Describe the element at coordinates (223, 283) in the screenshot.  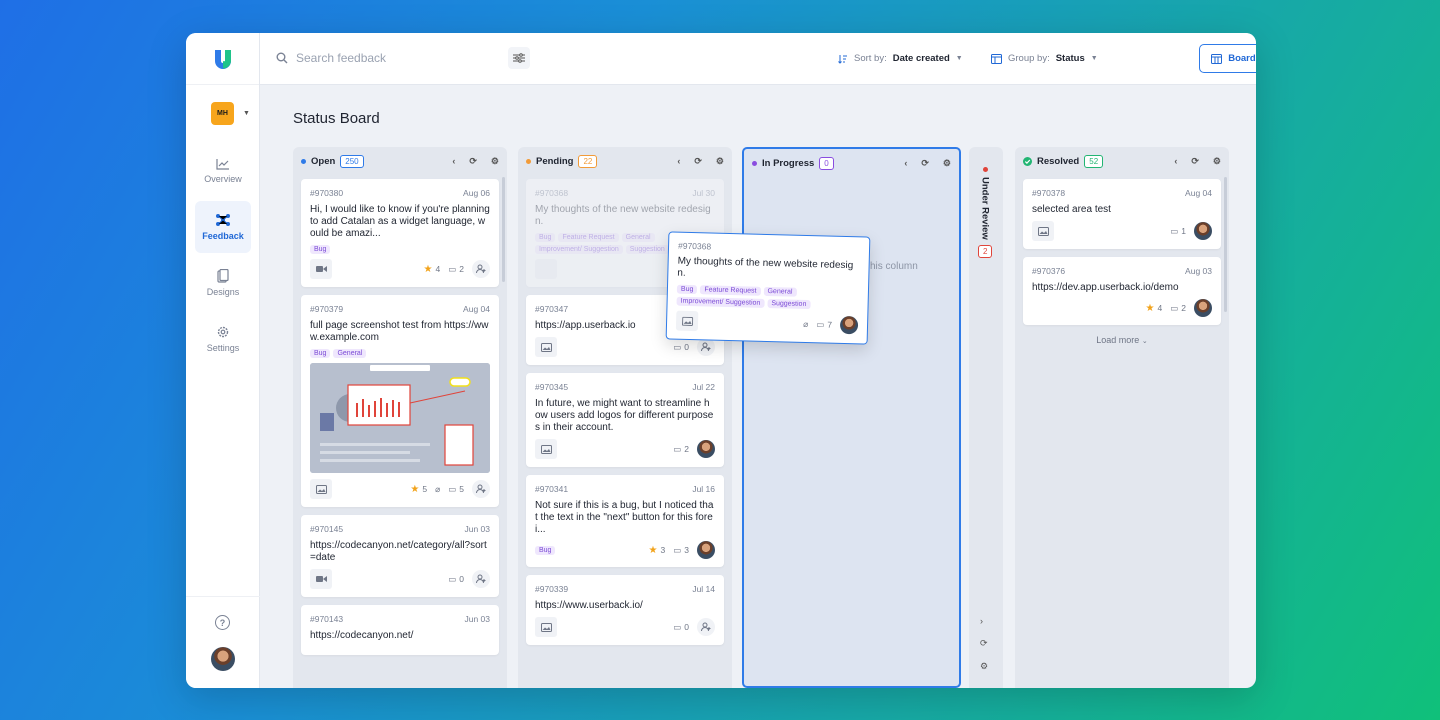
I see `sidebar-item-designs: Designs` at that location.